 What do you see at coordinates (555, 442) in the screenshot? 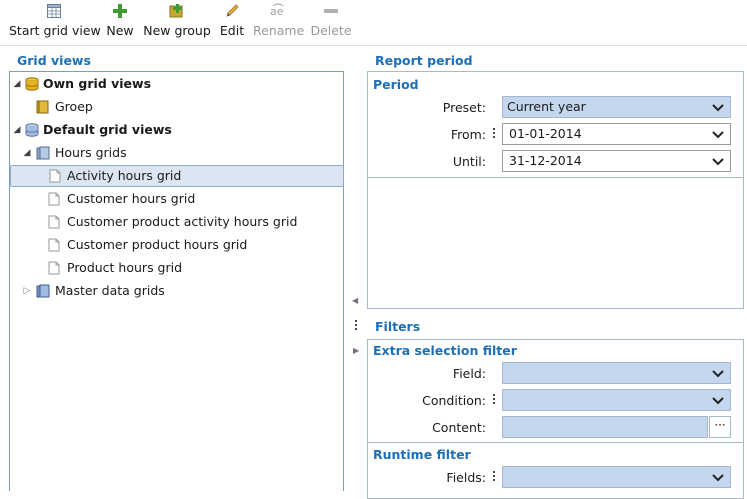
I see `filters-divider` at bounding box center [555, 442].